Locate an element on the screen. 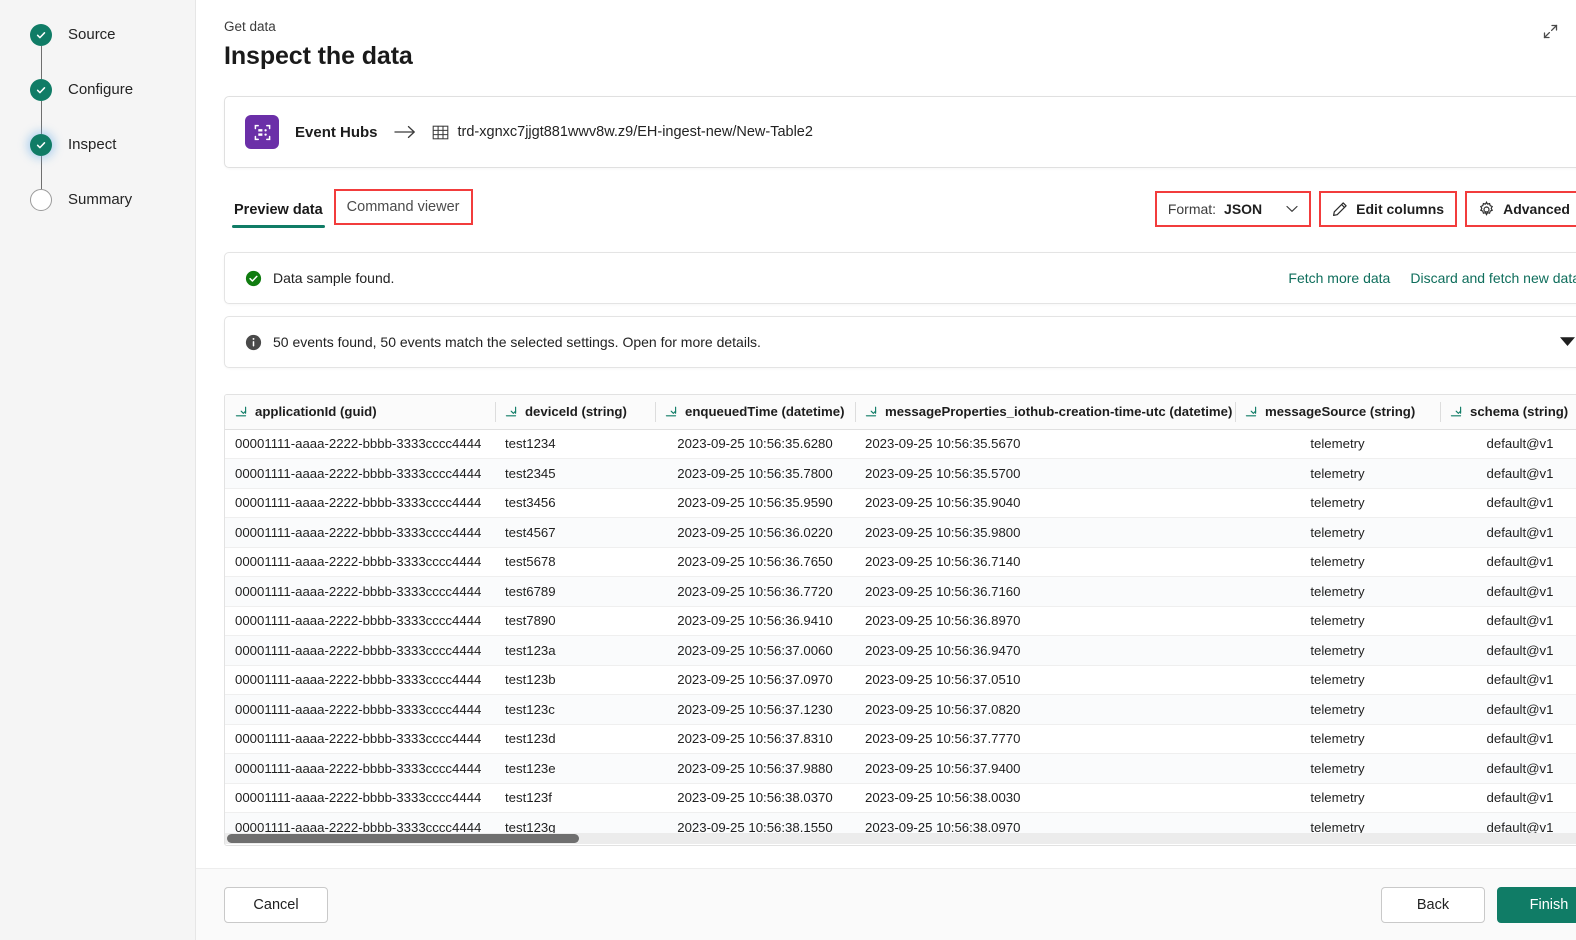  discard-and-fetch-link: Discard and fetch new data is located at coordinates (1493, 278).